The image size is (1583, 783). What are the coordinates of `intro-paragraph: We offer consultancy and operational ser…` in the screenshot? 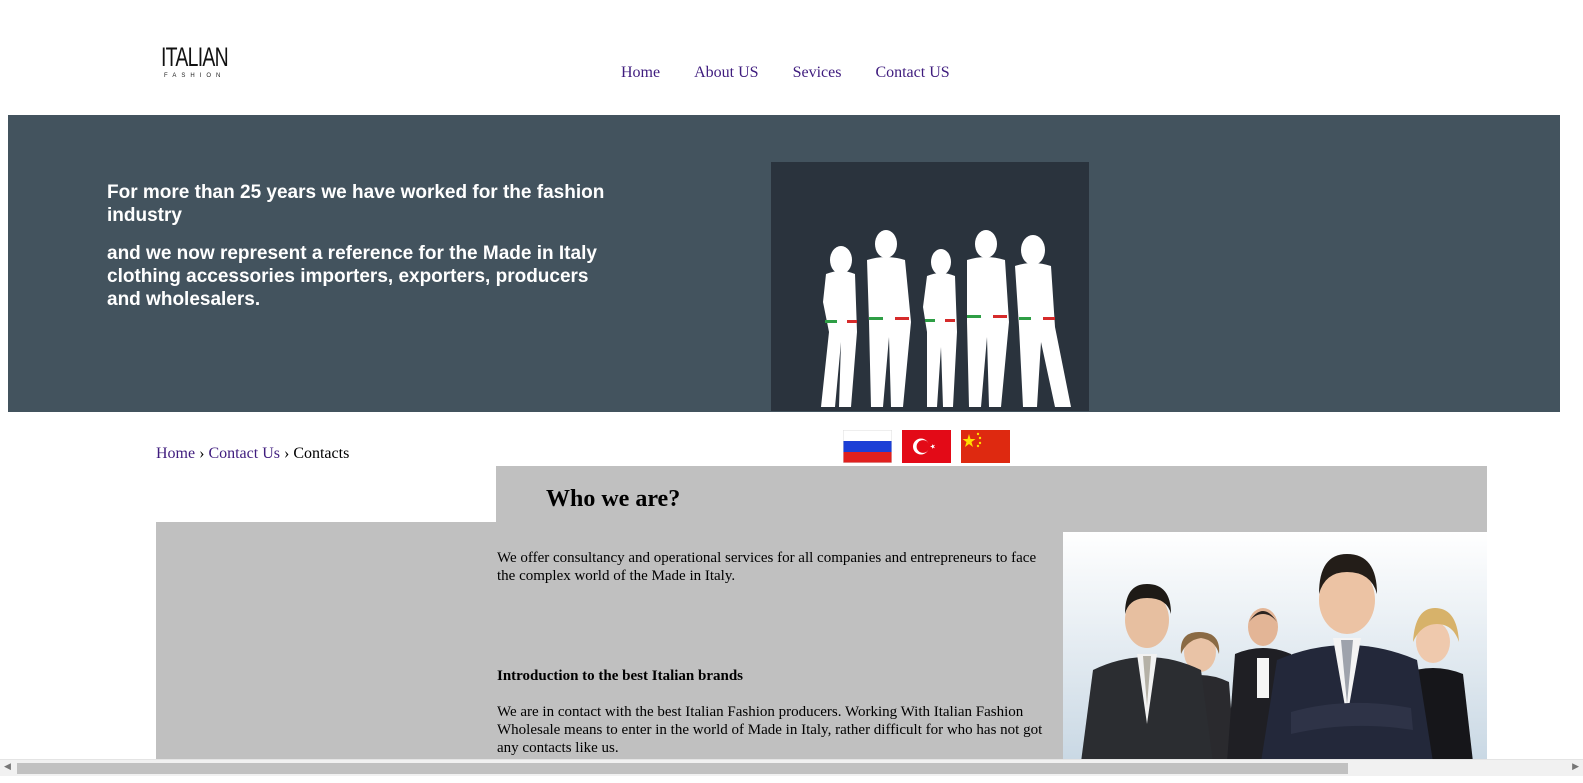 It's located at (767, 567).